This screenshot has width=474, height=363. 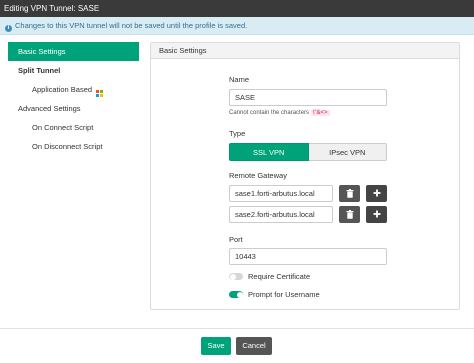 I want to click on type-label: Type, so click(x=237, y=133).